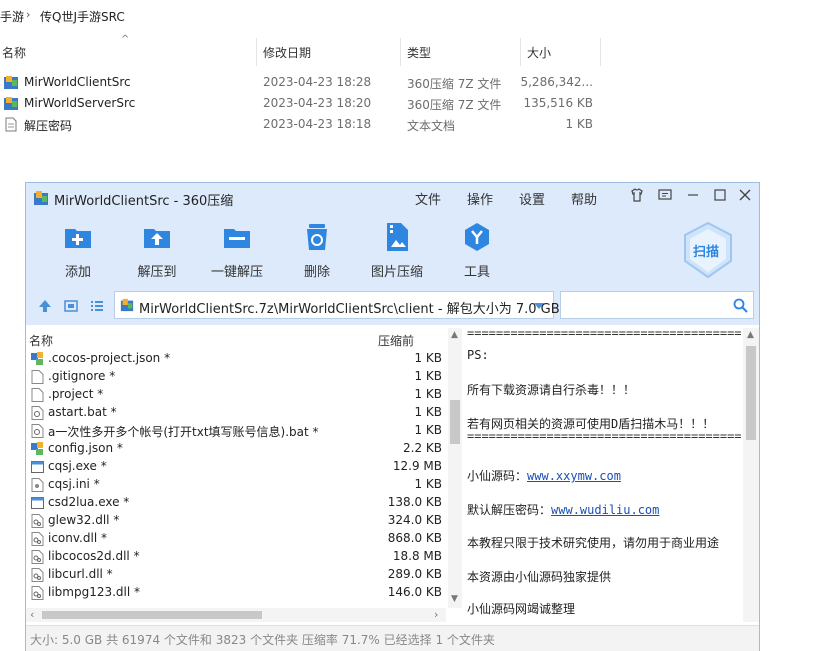 The width and height of the screenshot is (831, 651). What do you see at coordinates (431, 126) in the screenshot?
I see `file-type: 文本文档` at bounding box center [431, 126].